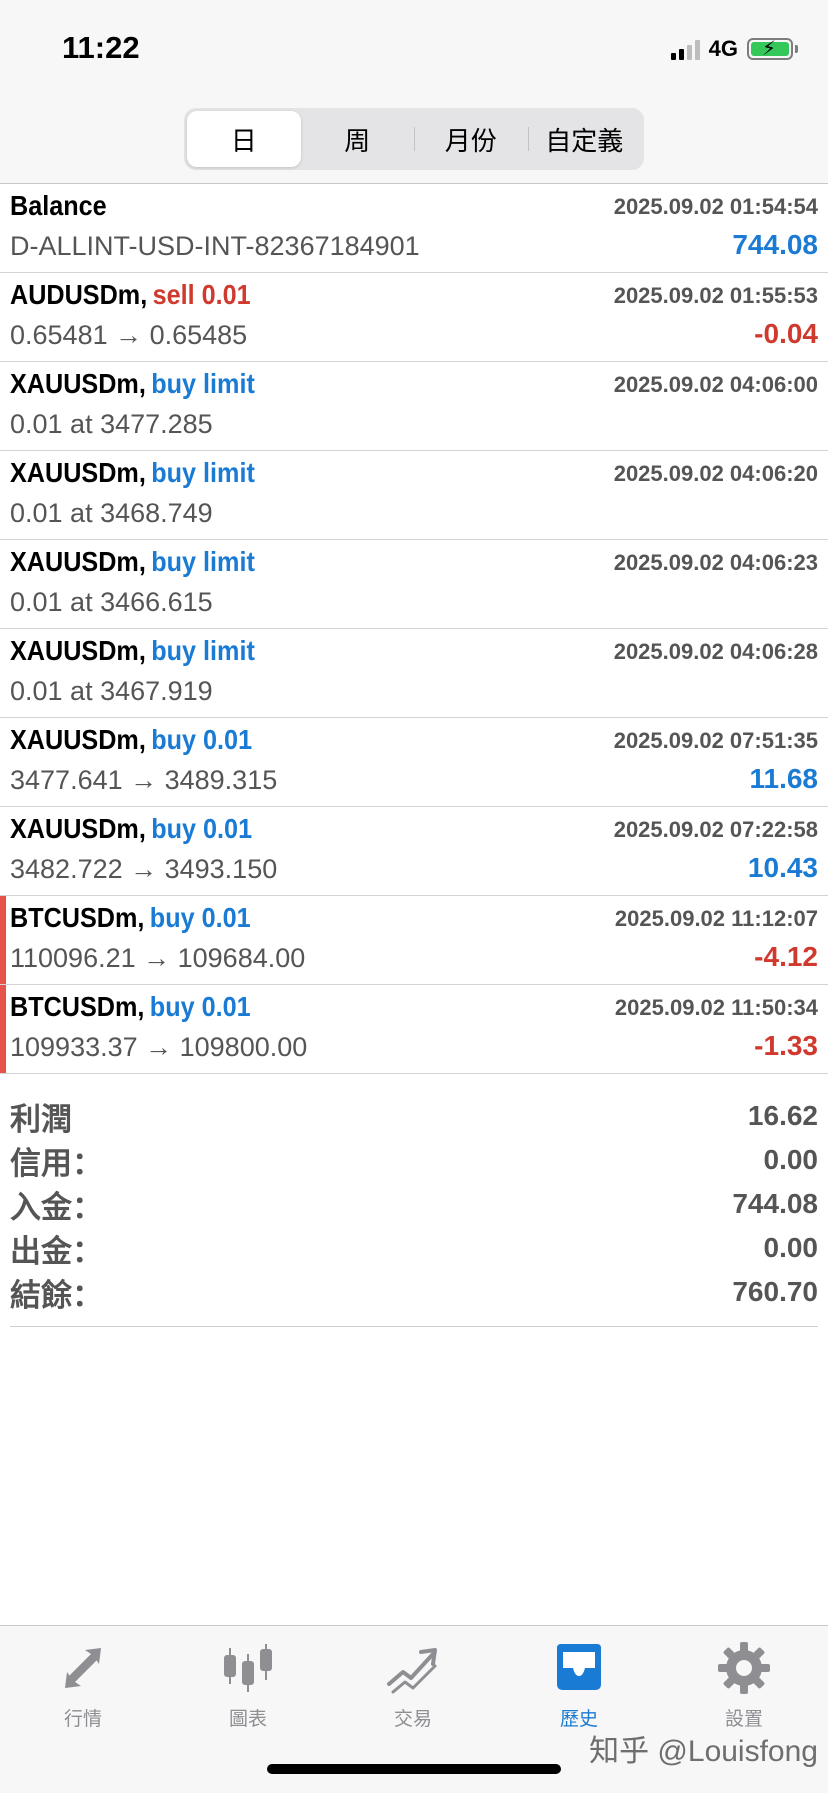 This screenshot has width=828, height=1793. I want to click on period-tab-day: 日, so click(244, 139).